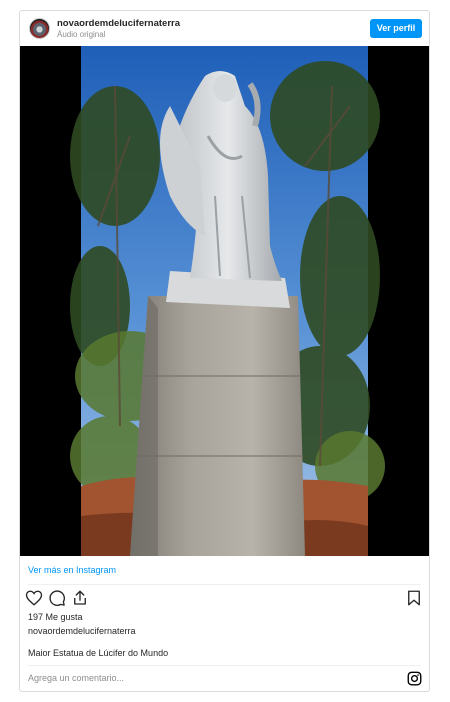 This screenshot has height=702, width=450. I want to click on see-more-link: Ver más en Instagram, so click(72, 570).